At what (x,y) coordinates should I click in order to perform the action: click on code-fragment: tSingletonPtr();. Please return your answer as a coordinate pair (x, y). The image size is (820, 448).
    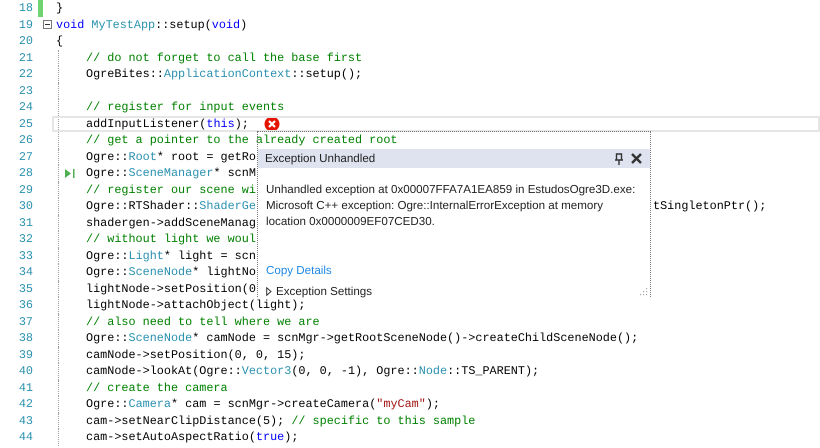
    Looking at the image, I should click on (709, 206).